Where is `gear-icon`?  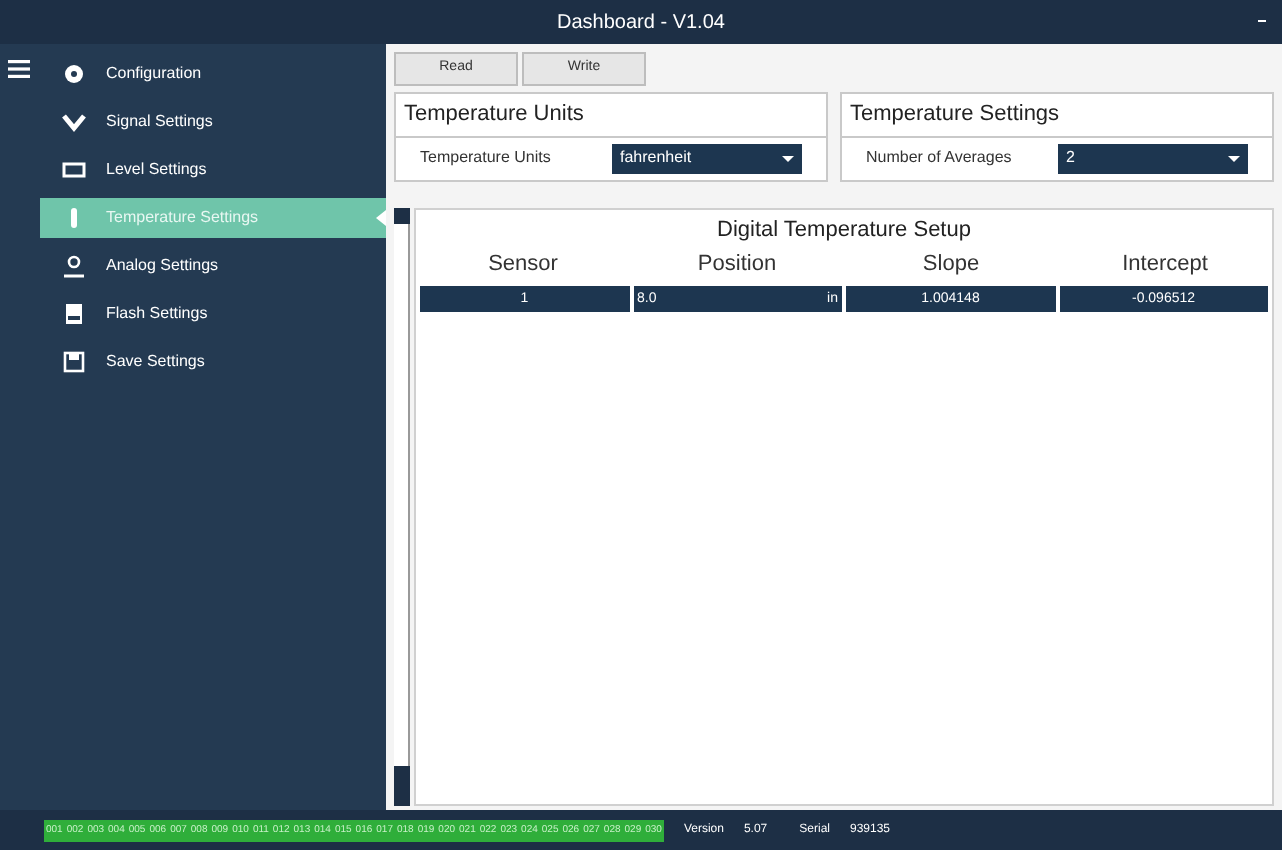 gear-icon is located at coordinates (74, 74).